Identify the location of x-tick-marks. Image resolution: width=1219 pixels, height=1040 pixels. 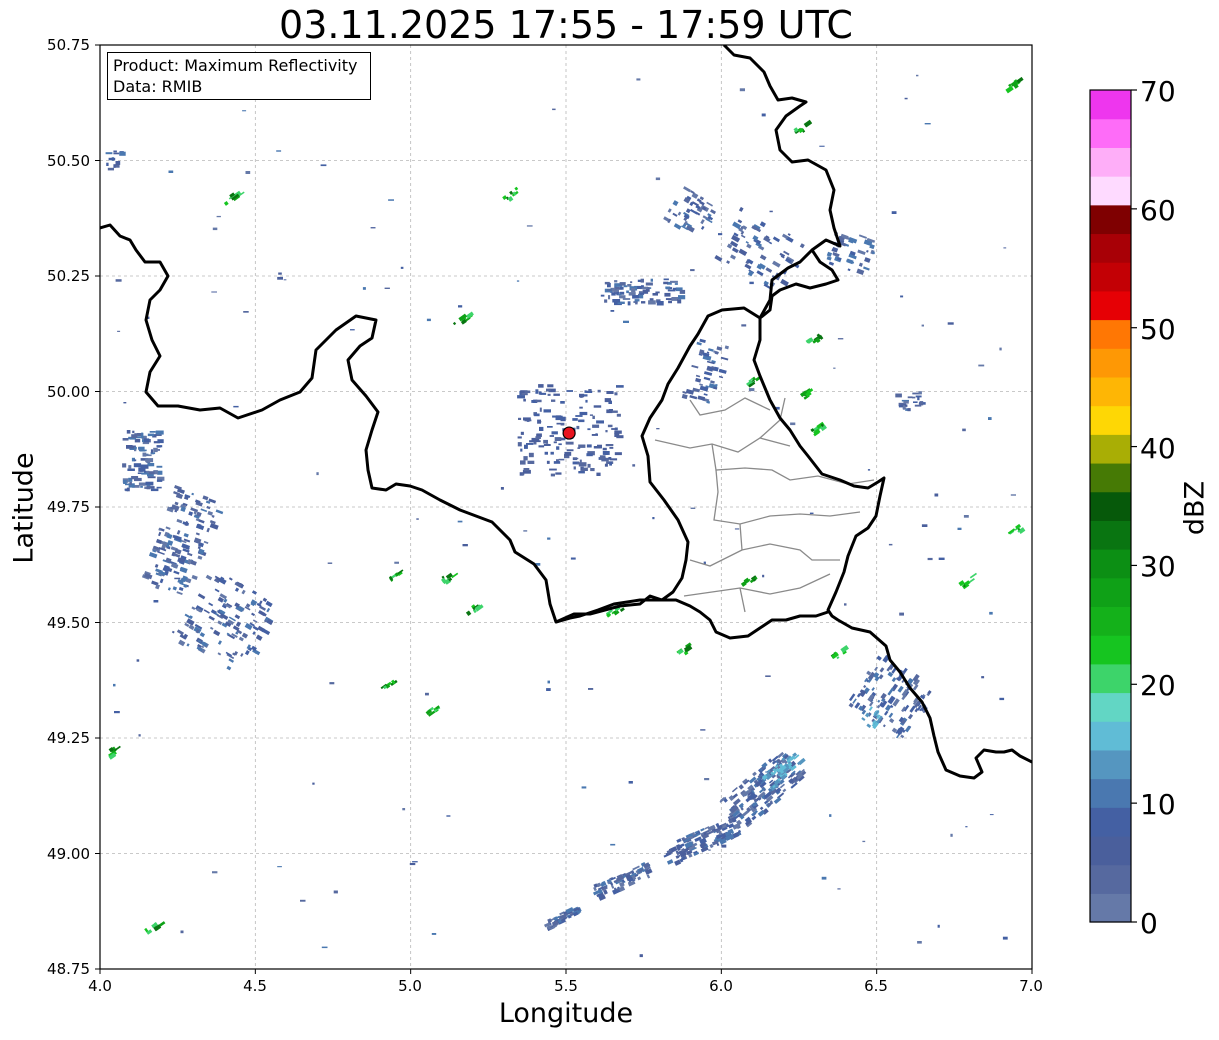
(566, 971).